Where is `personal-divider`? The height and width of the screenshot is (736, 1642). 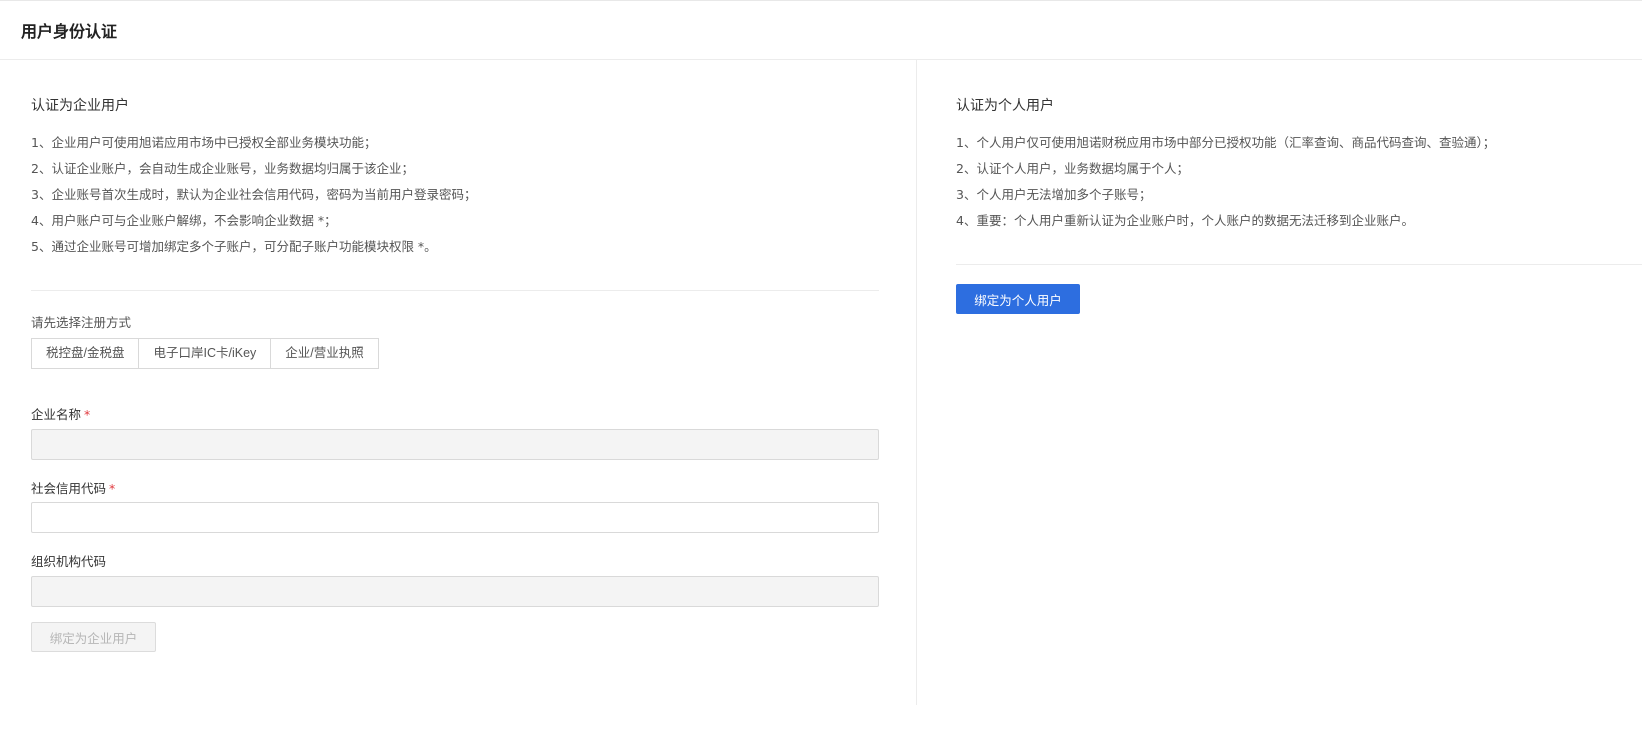
personal-divider is located at coordinates (1299, 264).